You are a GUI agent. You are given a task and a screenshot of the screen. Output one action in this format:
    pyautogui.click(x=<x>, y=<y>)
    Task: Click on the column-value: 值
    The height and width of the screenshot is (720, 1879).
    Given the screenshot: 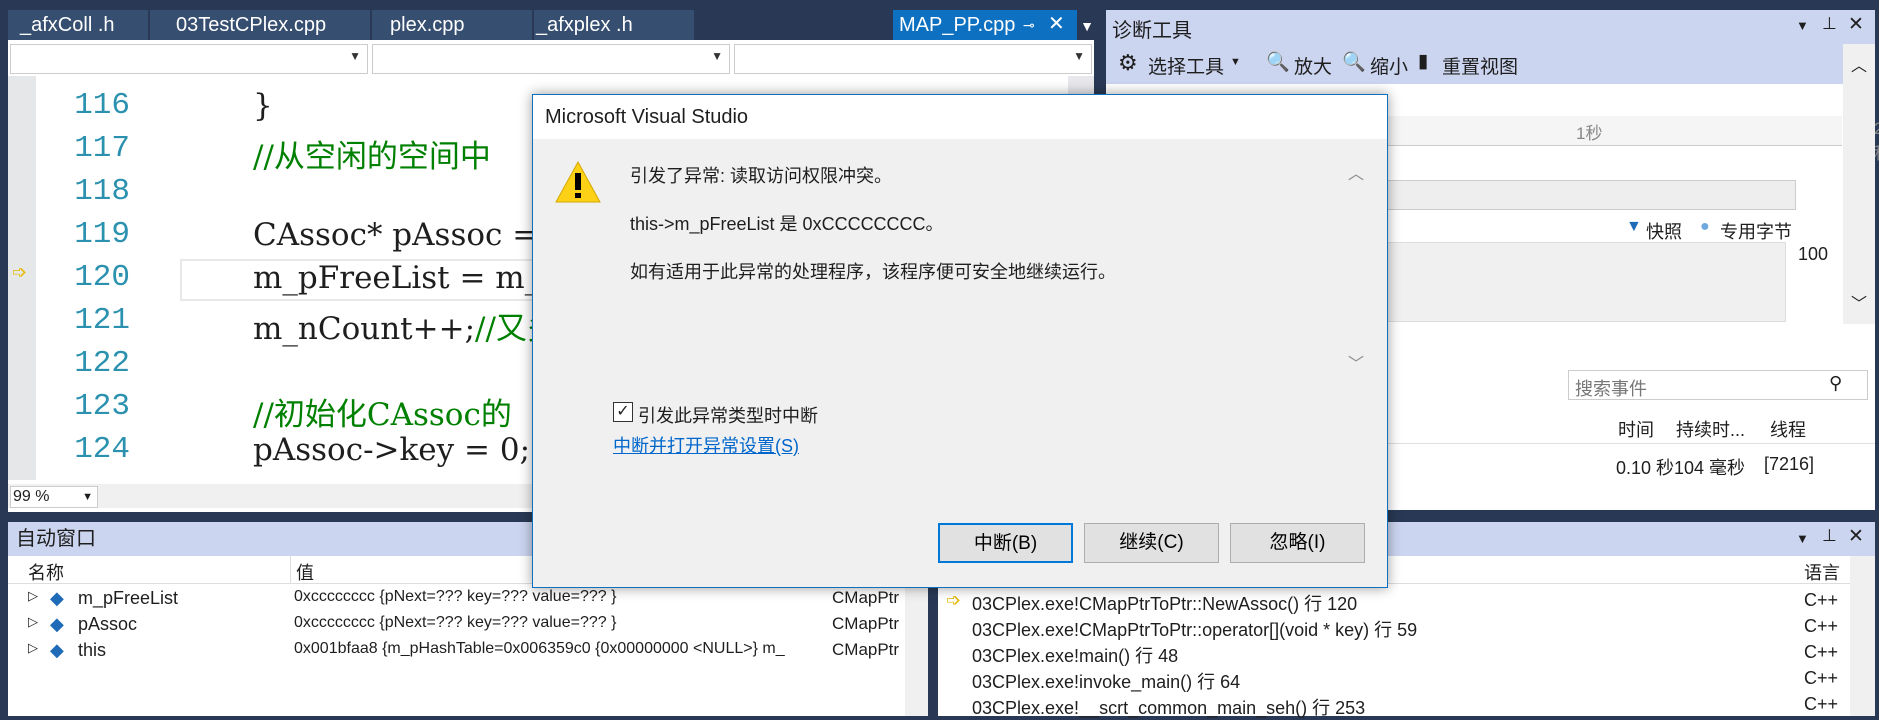 What is the action you would take?
    pyautogui.click(x=305, y=572)
    